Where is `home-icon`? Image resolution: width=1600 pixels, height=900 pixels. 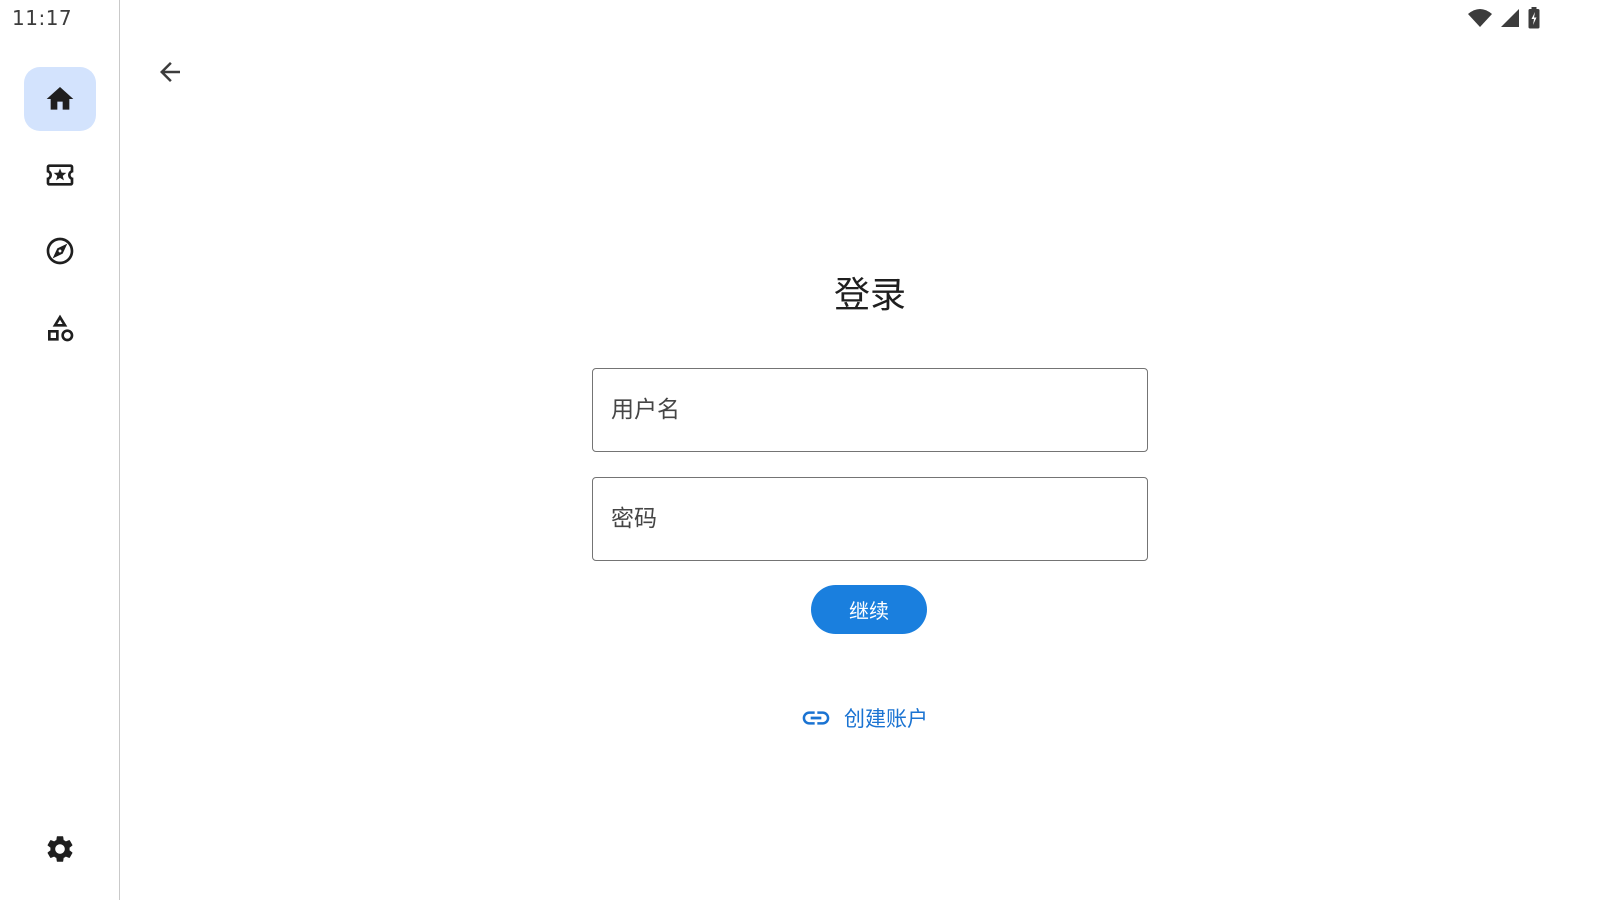 home-icon is located at coordinates (60, 99).